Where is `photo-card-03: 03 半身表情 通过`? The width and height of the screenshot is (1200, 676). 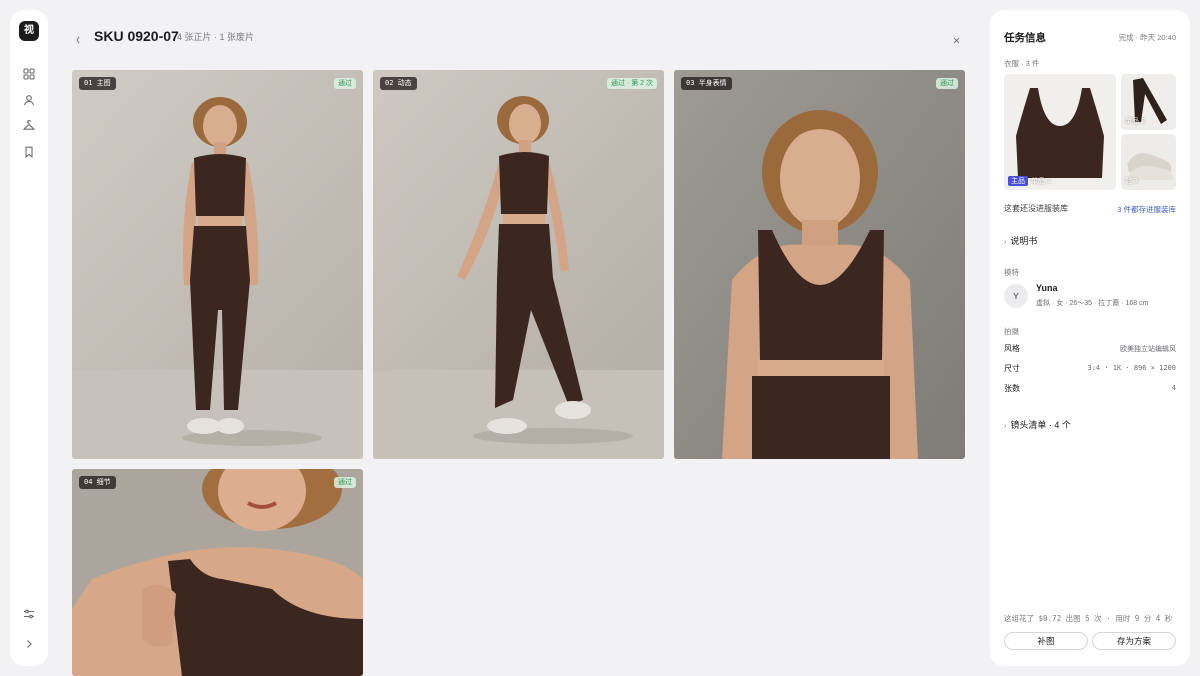
photo-card-03: 03 半身表情 通过 is located at coordinates (819, 264).